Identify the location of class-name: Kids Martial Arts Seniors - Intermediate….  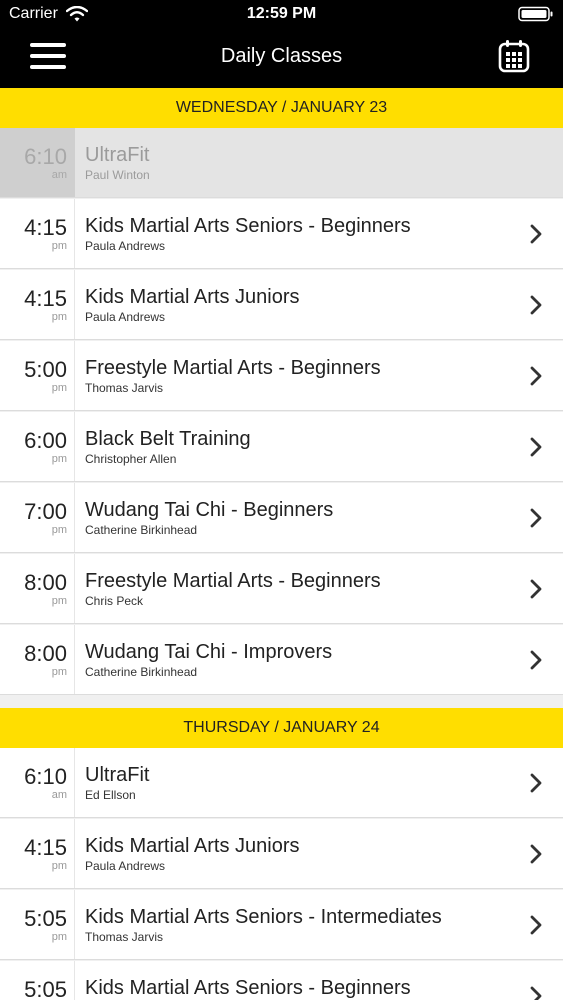
(263, 917).